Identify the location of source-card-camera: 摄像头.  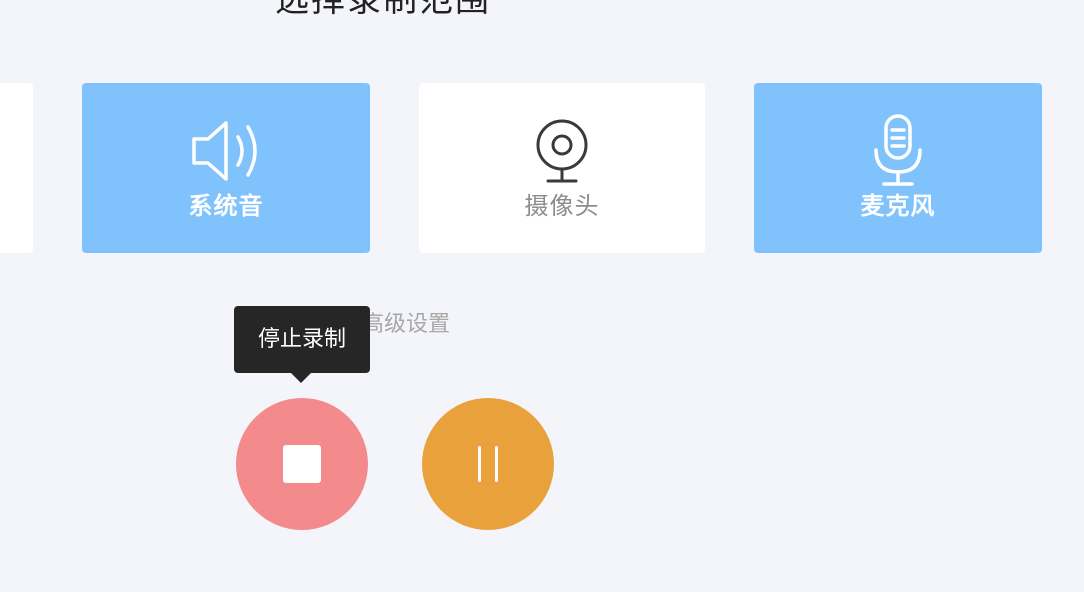
(562, 168).